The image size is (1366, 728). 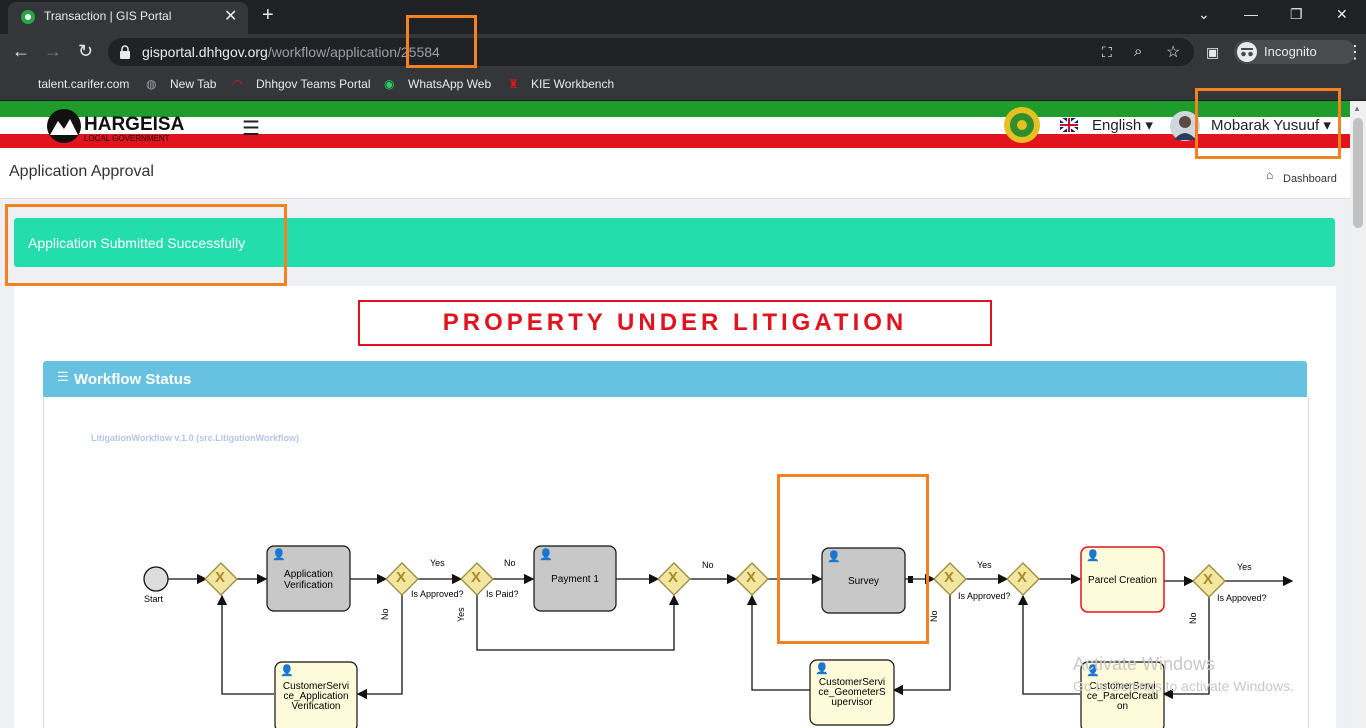 I want to click on highlight-url-id, so click(x=441, y=41).